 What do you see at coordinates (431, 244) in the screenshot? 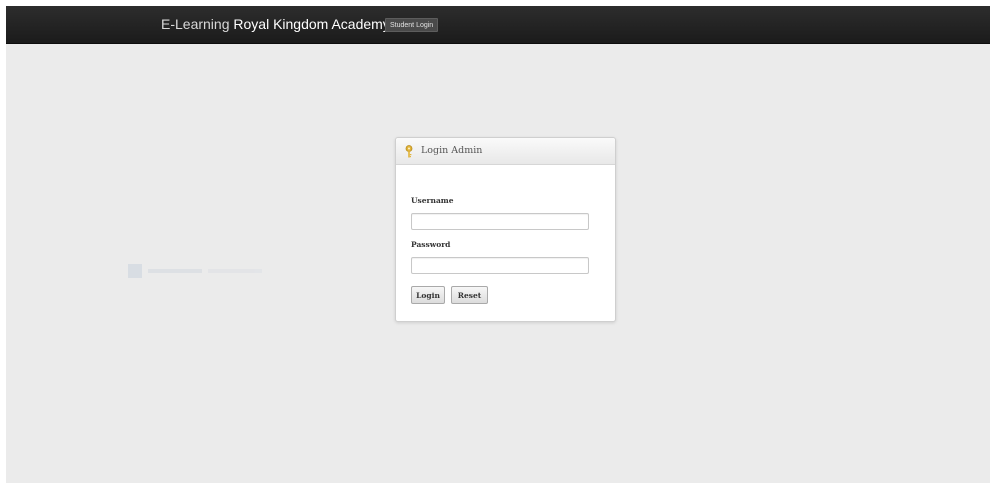
I see `password-label: Password` at bounding box center [431, 244].